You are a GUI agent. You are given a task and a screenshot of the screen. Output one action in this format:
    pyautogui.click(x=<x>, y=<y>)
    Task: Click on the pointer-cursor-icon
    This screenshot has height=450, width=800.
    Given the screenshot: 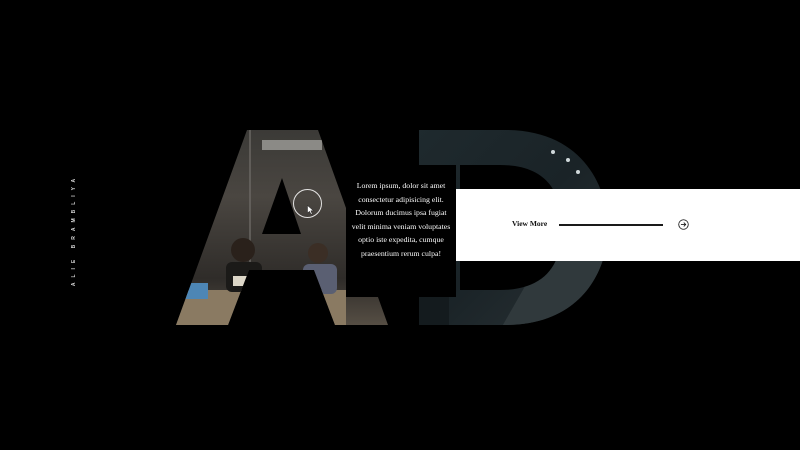 What is the action you would take?
    pyautogui.click(x=311, y=210)
    